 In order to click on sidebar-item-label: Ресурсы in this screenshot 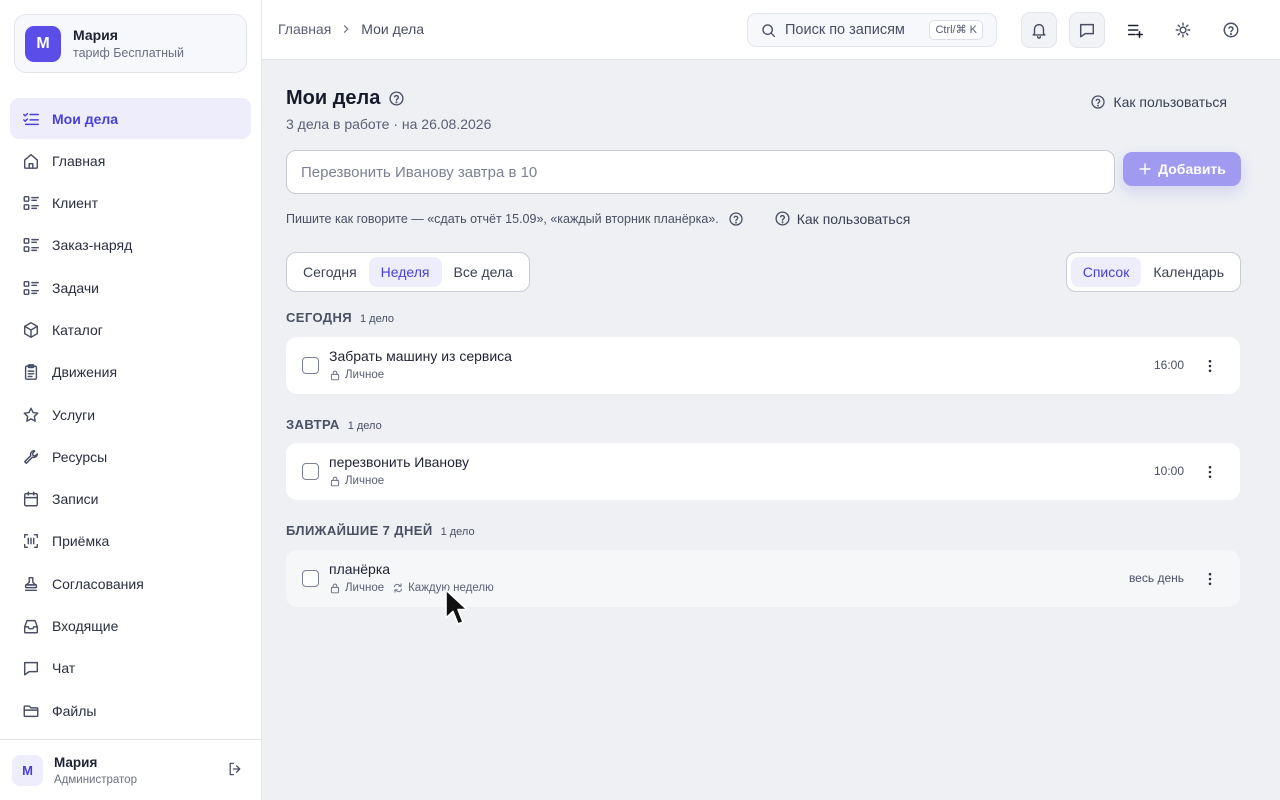, I will do `click(80, 456)`.